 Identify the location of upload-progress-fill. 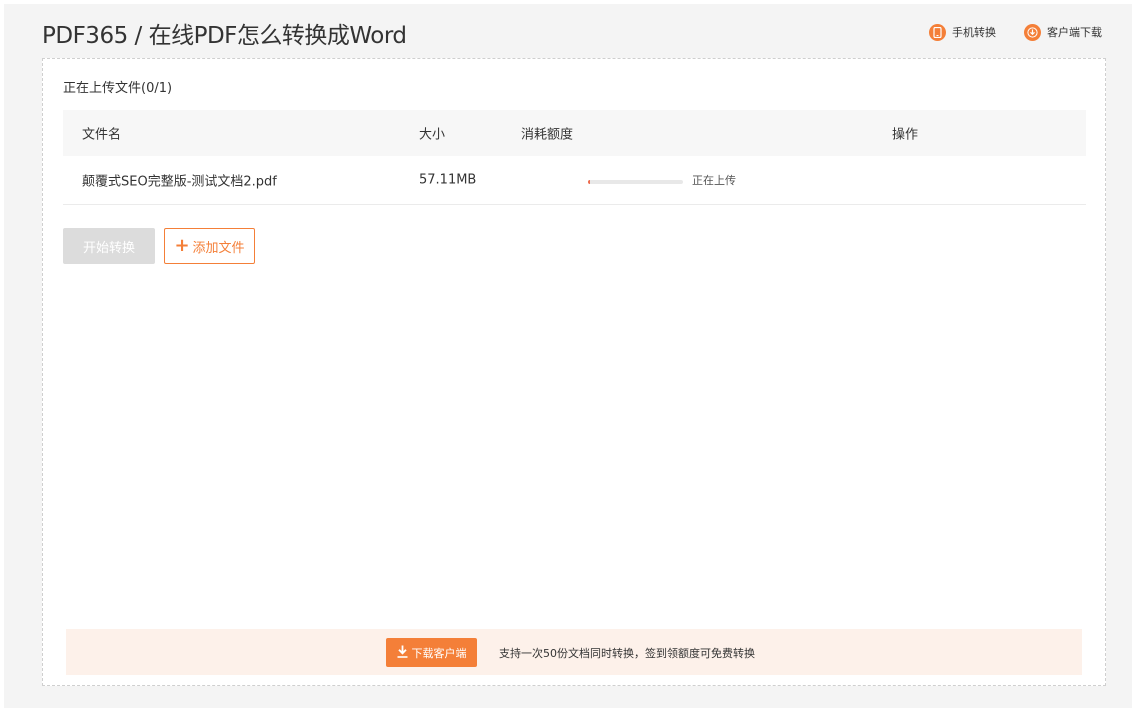
(589, 182).